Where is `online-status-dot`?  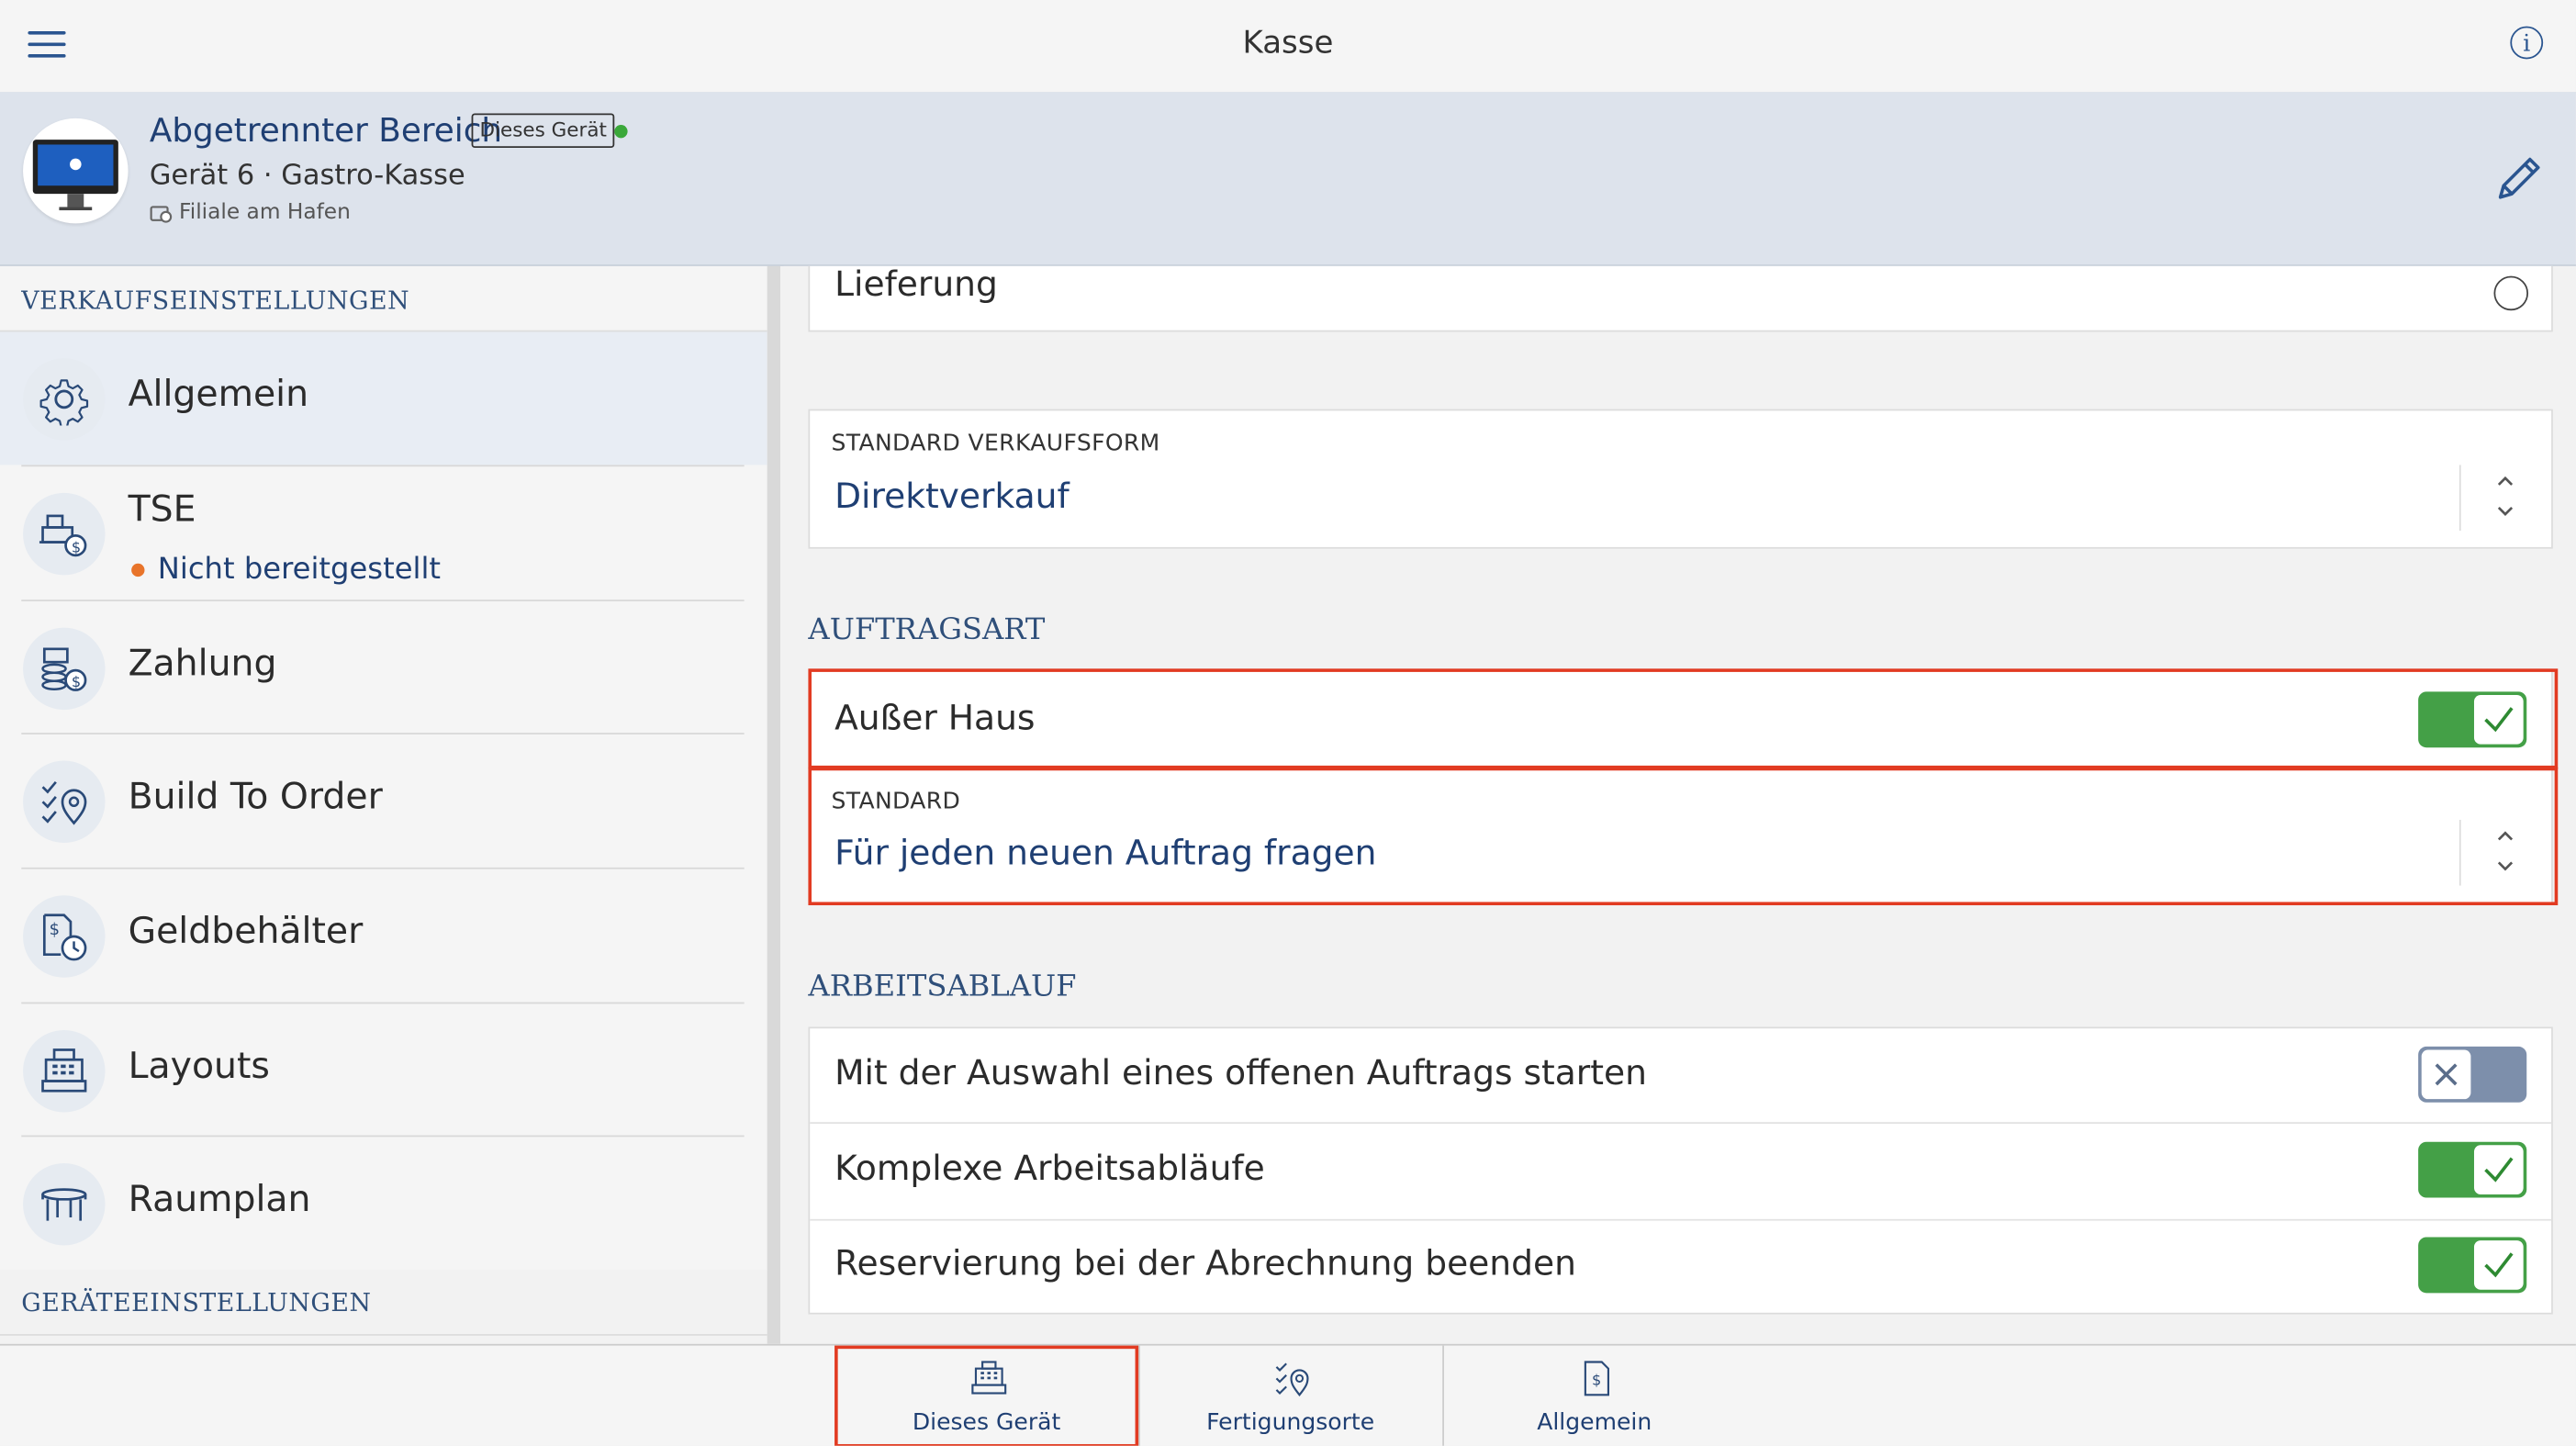 online-status-dot is located at coordinates (621, 132).